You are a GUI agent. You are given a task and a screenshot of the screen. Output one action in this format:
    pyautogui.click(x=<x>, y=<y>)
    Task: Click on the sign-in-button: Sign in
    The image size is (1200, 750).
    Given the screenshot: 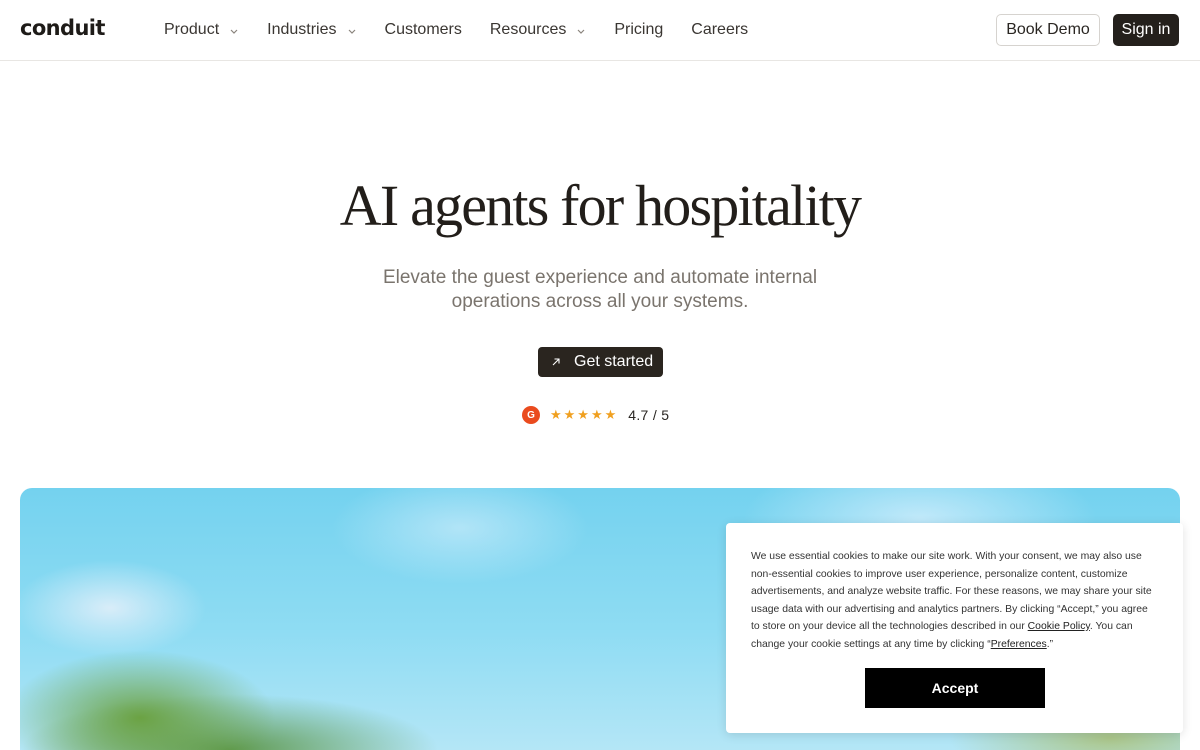 What is the action you would take?
    pyautogui.click(x=1146, y=30)
    